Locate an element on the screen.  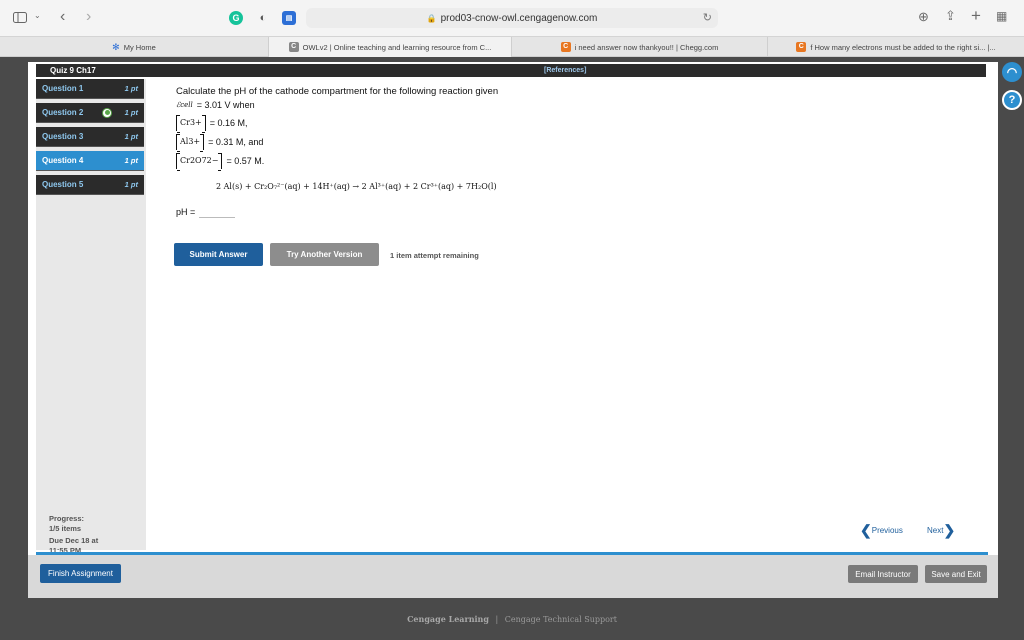
grammarly-icon: G is located at coordinates (236, 18).